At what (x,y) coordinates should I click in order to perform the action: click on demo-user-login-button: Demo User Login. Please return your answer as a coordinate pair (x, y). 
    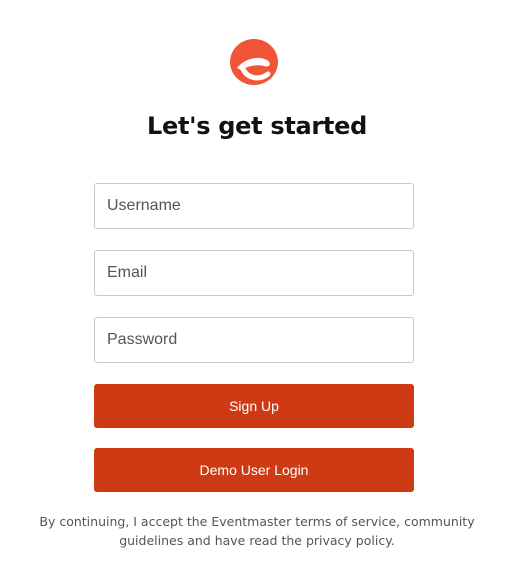
    Looking at the image, I should click on (254, 470).